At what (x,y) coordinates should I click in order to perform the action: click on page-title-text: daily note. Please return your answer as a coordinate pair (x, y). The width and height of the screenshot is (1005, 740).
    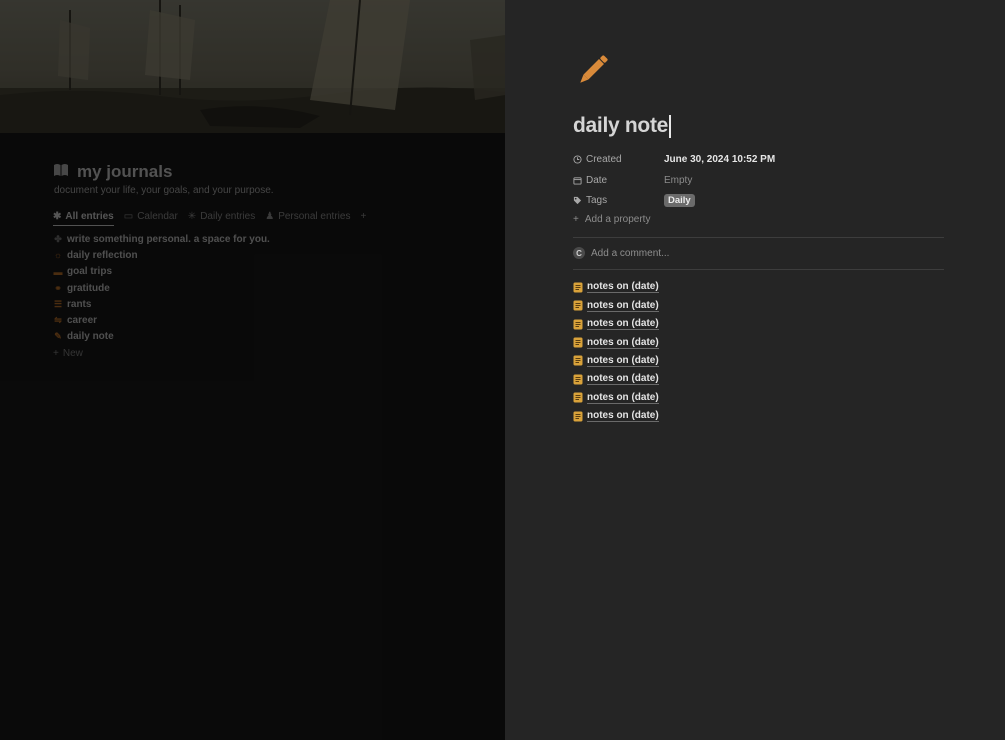
    Looking at the image, I should click on (621, 125).